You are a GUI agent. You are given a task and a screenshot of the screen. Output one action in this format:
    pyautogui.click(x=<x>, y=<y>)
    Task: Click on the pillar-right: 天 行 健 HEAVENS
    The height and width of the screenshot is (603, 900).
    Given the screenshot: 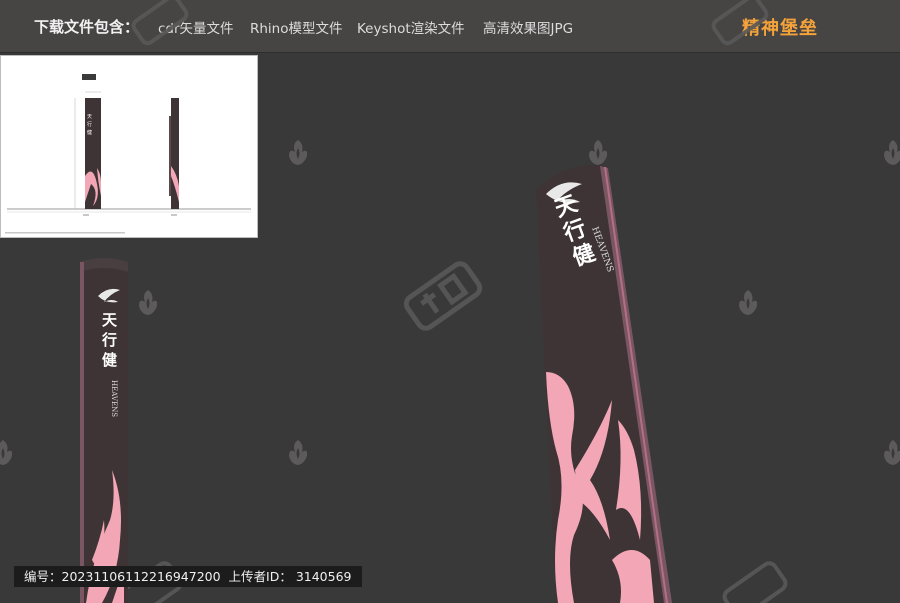 What is the action you would take?
    pyautogui.click(x=604, y=384)
    